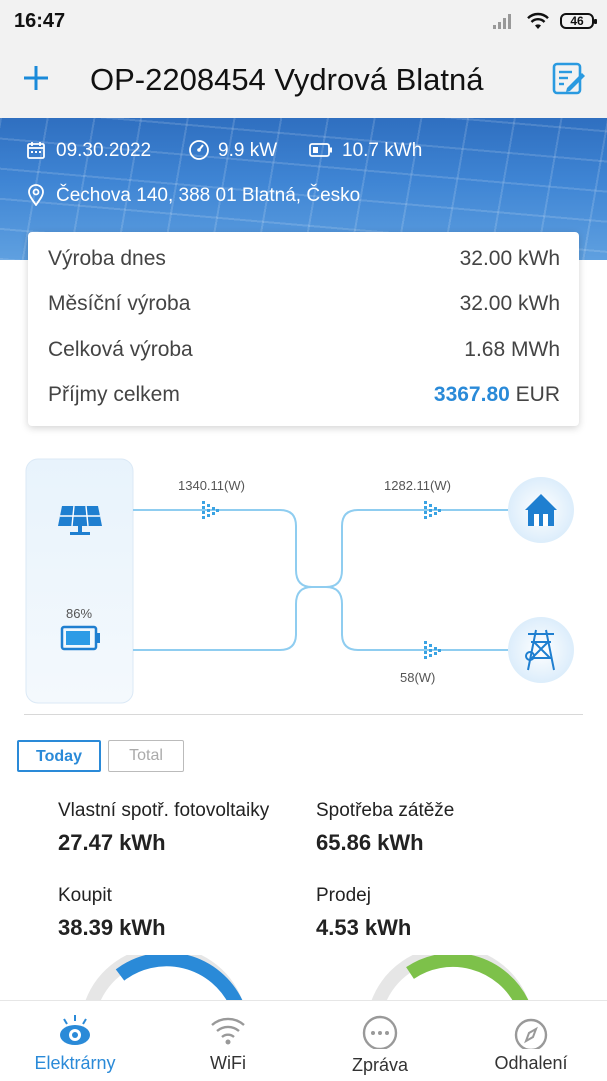 This screenshot has width=607, height=1081. Describe the element at coordinates (364, 927) in the screenshot. I see `metric-value: 4.53 kWh` at that location.